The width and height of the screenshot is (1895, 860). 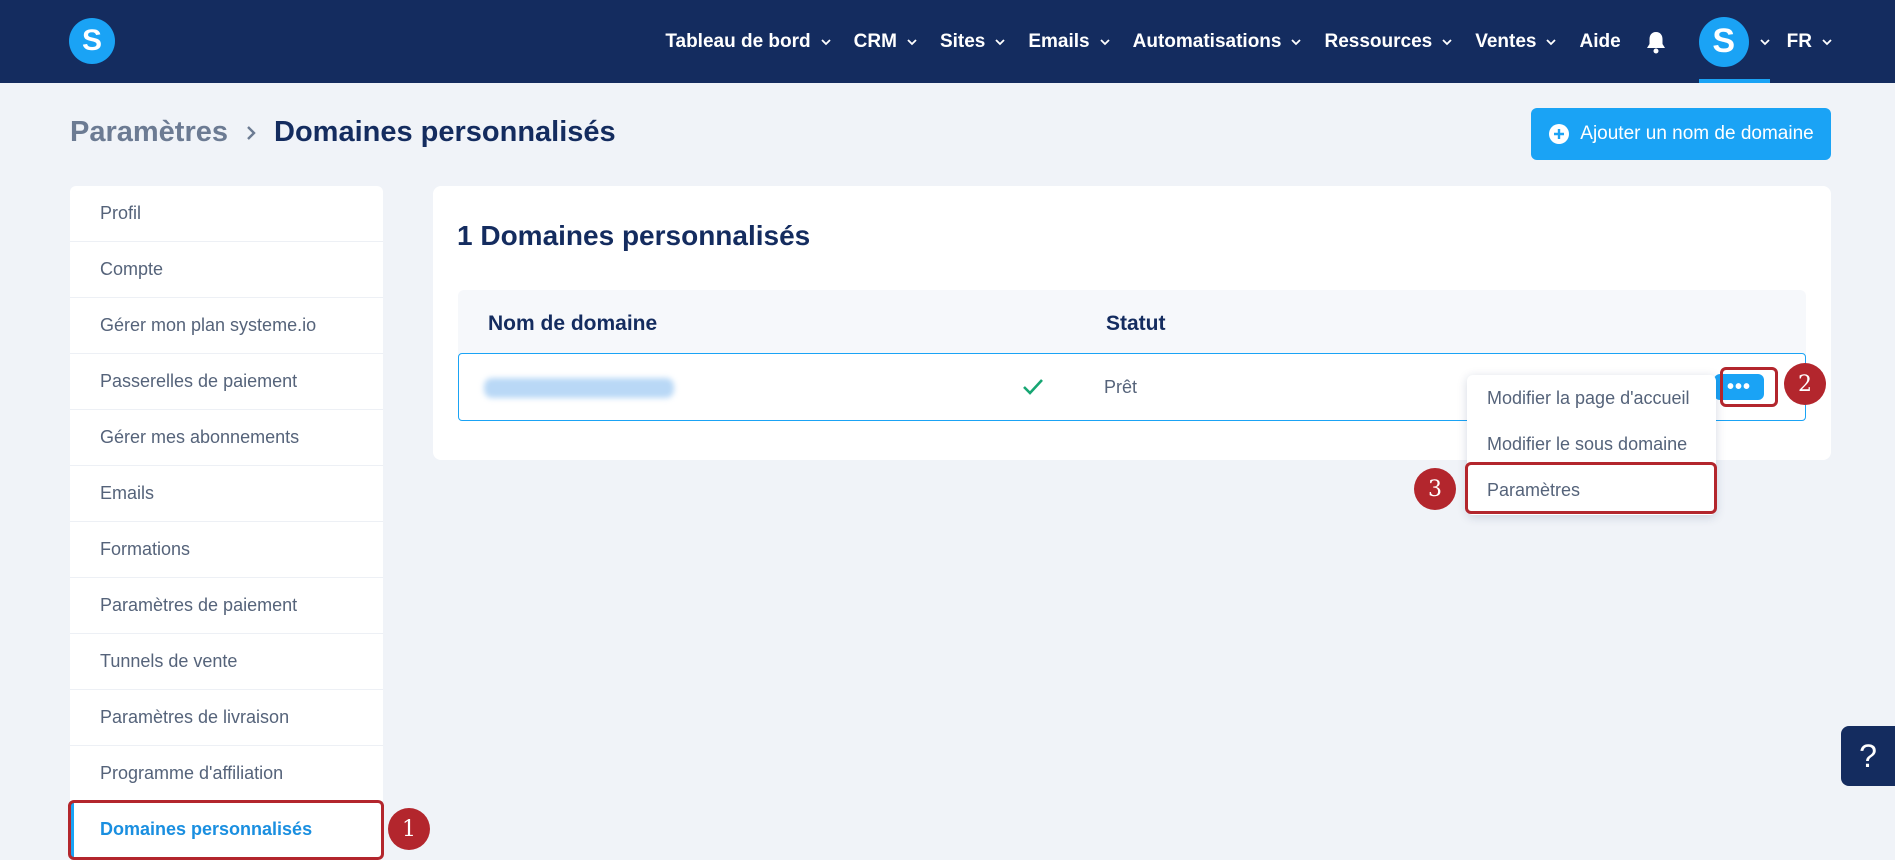 I want to click on nav-label: Aide, so click(x=1600, y=41).